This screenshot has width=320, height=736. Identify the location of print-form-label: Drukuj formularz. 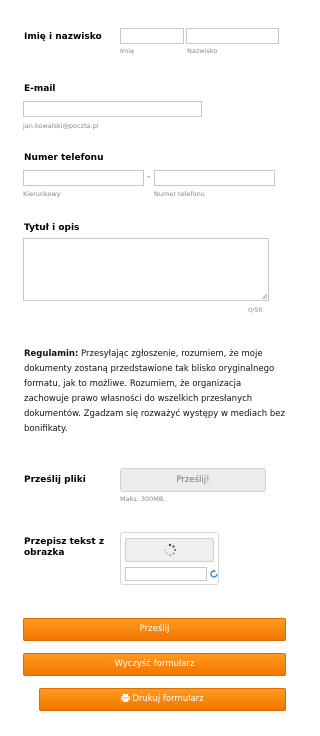
(168, 699).